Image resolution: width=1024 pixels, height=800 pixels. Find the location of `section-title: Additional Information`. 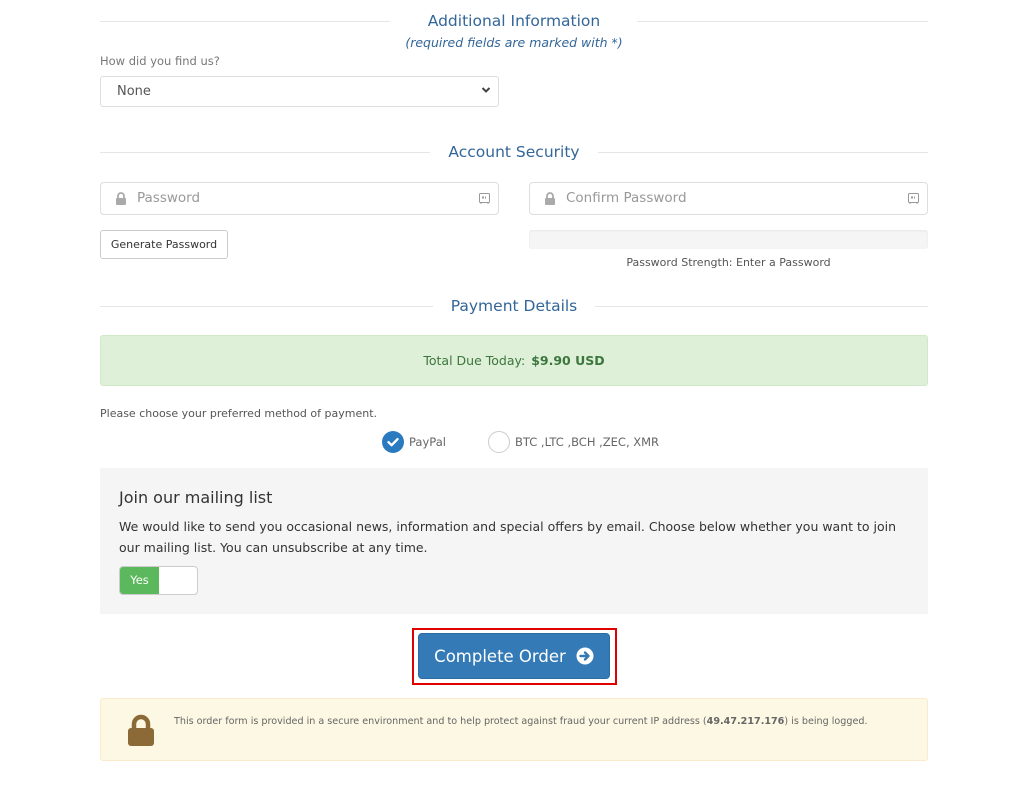

section-title: Additional Information is located at coordinates (514, 21).